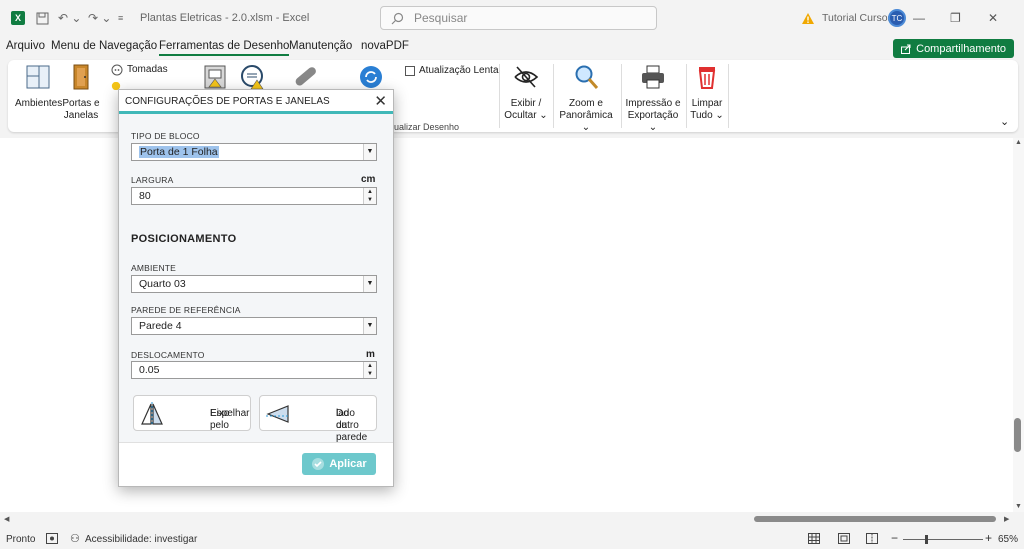  I want to click on scroll-up-icon: ▲, so click(1018, 142).